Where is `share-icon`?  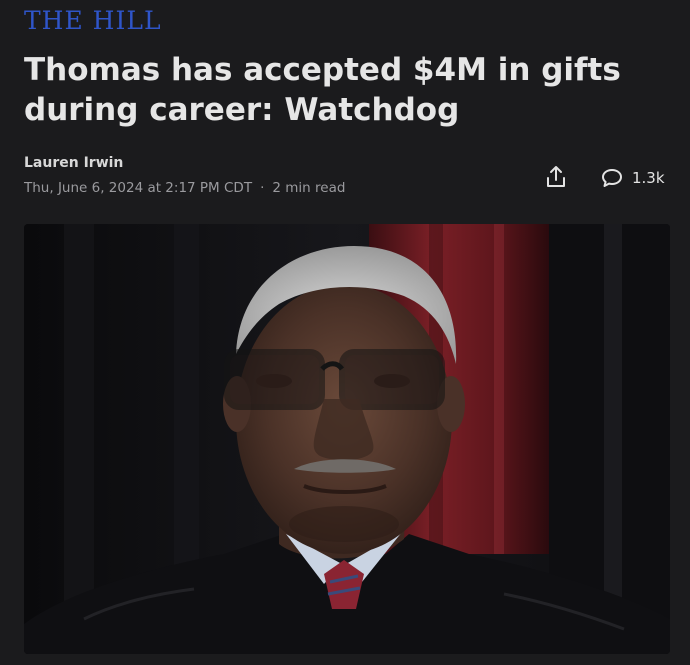 share-icon is located at coordinates (556, 176).